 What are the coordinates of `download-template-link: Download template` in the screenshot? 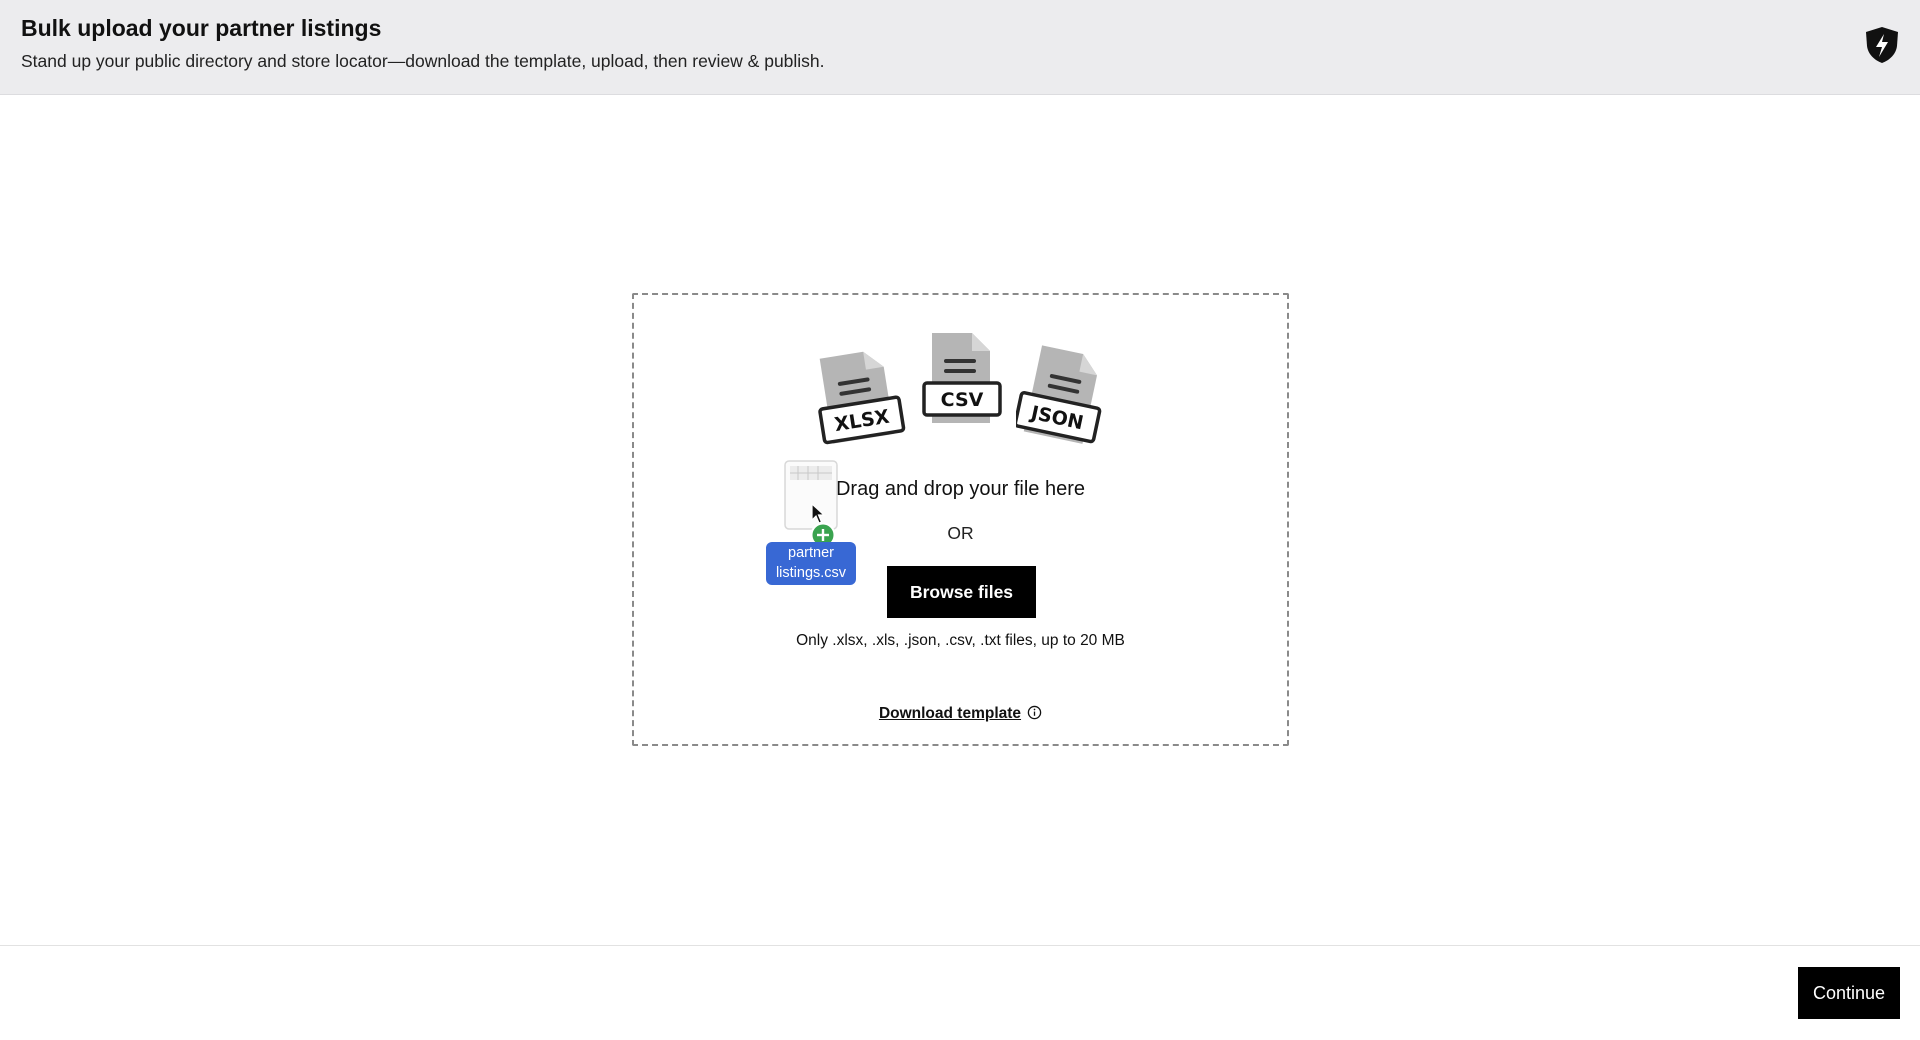 It's located at (950, 713).